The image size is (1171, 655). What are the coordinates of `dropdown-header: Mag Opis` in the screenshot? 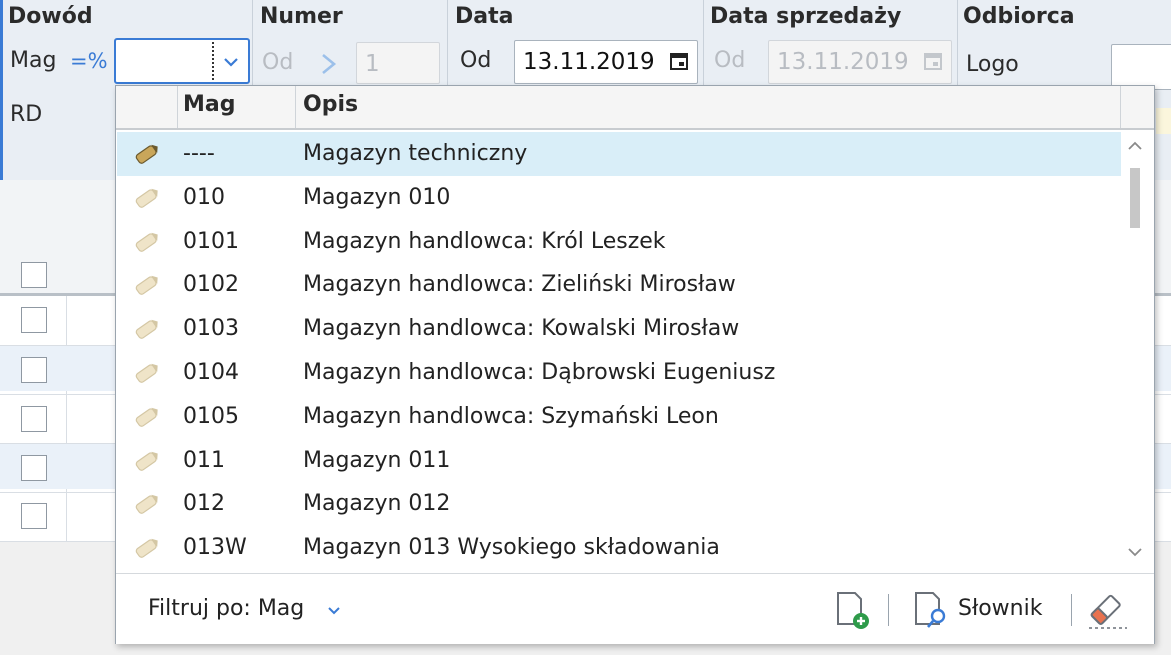 It's located at (635, 108).